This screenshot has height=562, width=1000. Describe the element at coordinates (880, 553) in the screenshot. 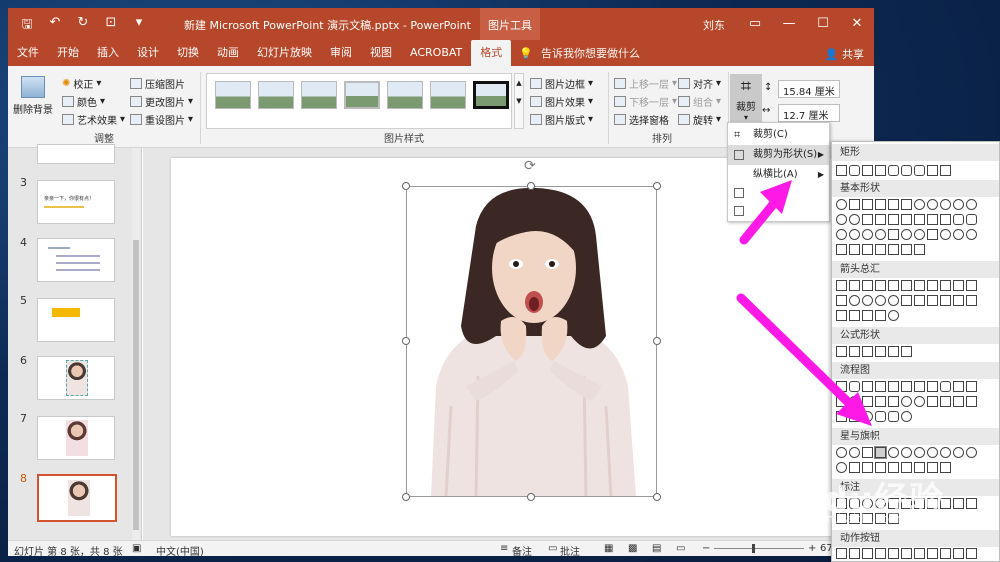

I see `action-end-shape` at that location.